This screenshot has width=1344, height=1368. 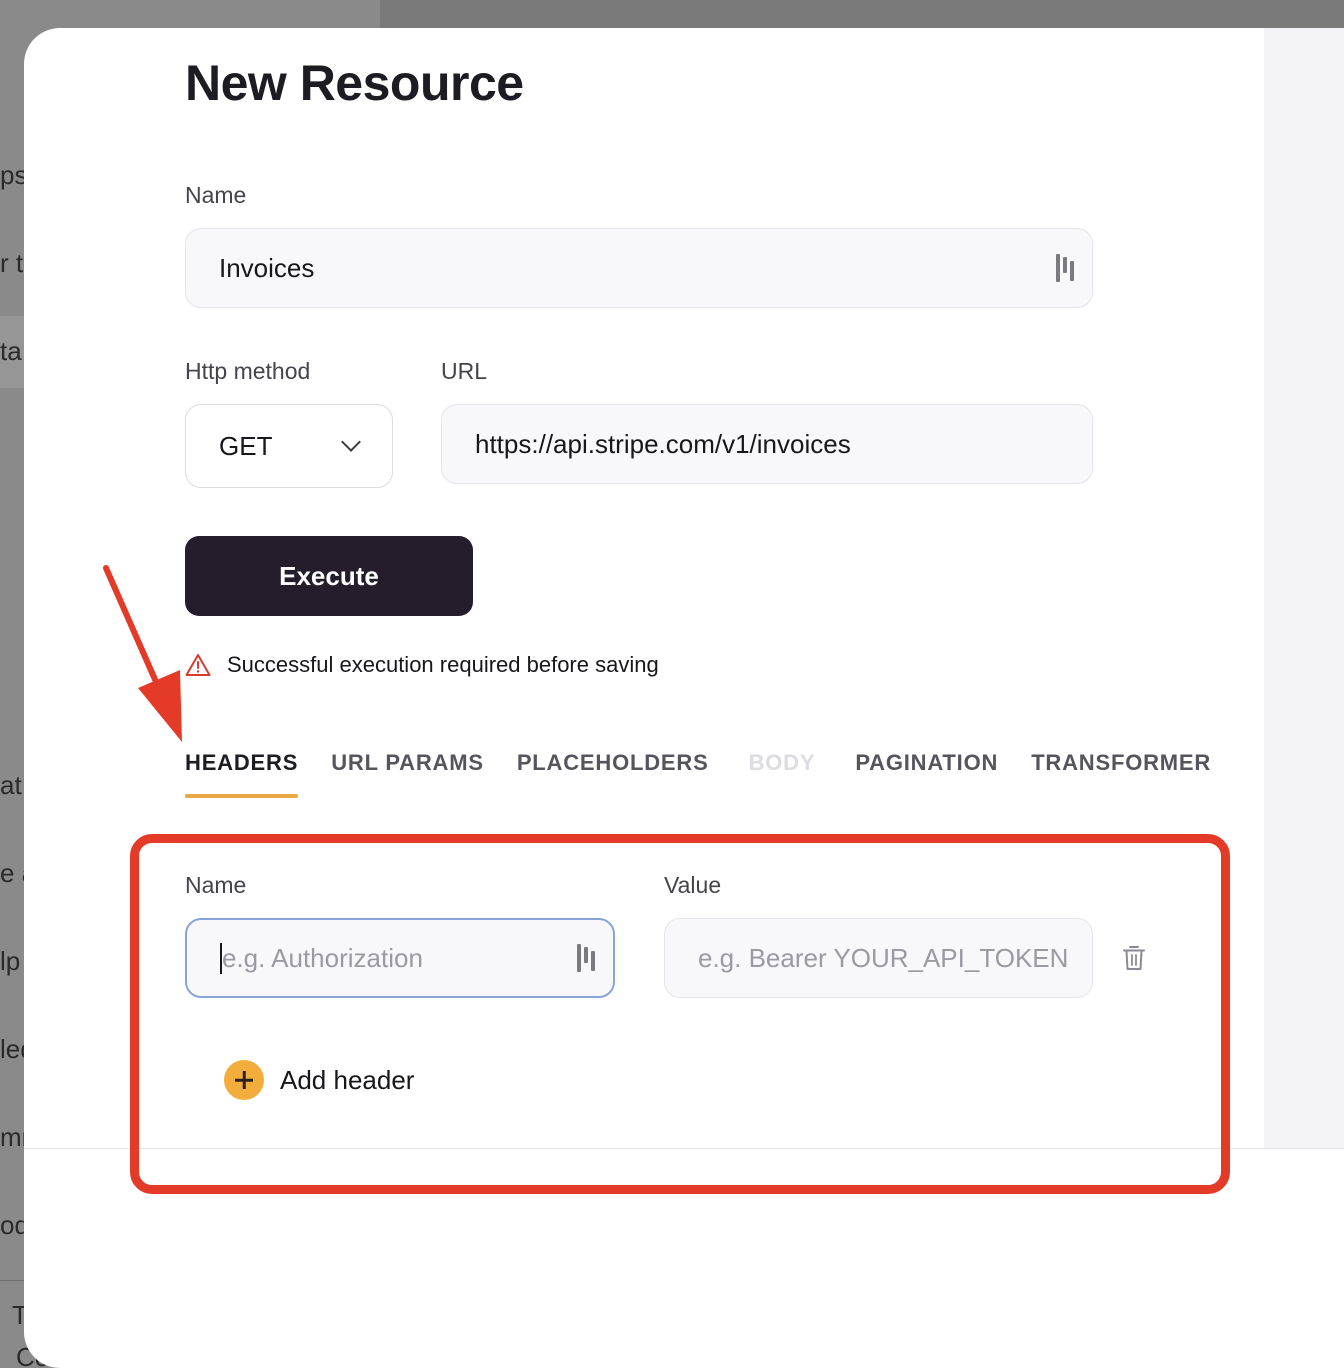 I want to click on url-value: https://api.stripe.com/v1/invoices, so click(x=663, y=443).